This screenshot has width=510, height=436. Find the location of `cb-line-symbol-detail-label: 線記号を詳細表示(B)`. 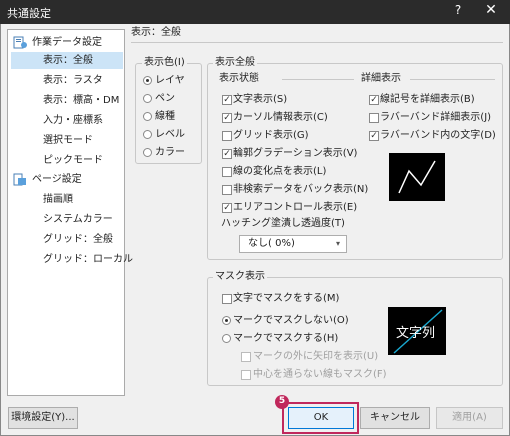

cb-line-symbol-detail-label: 線記号を詳細表示(B) is located at coordinates (427, 99).